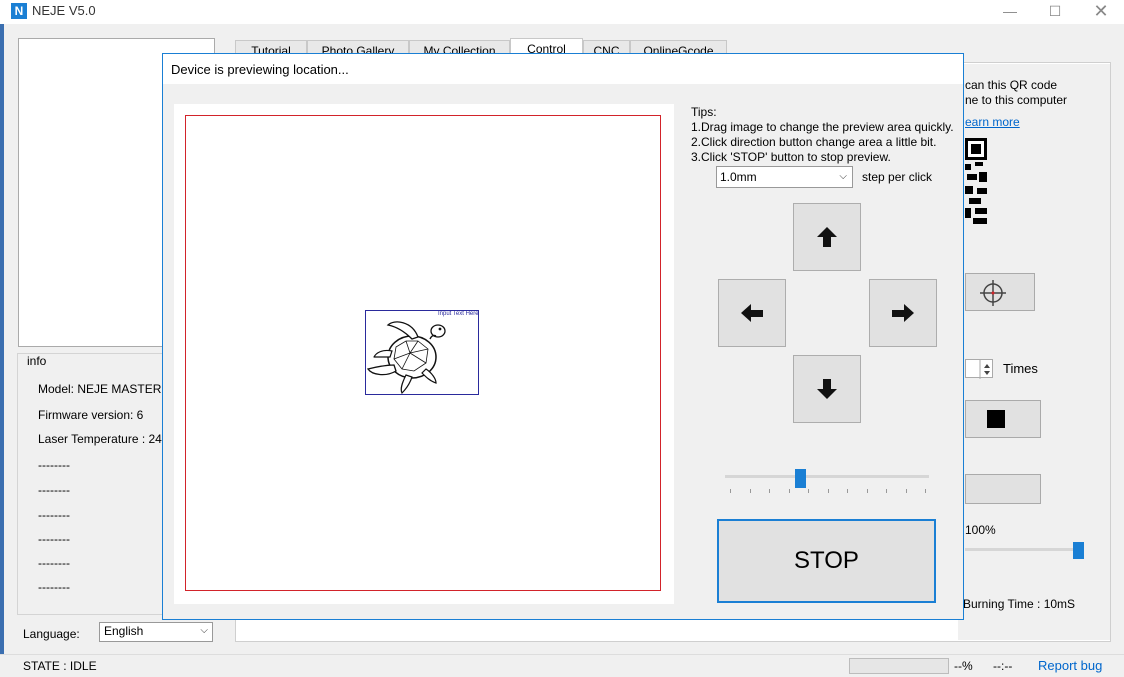 The image size is (1124, 677). I want to click on move-left-button, so click(752, 313).